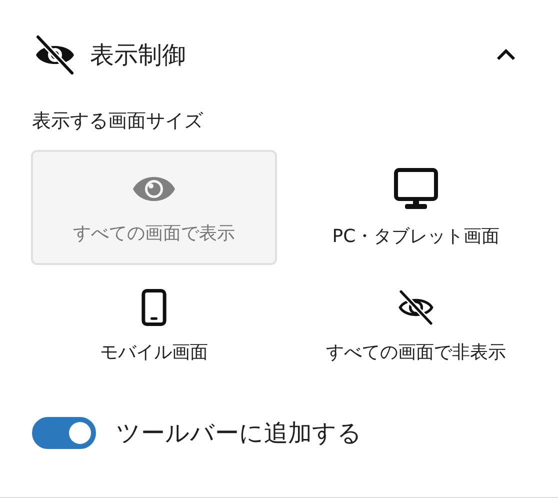 This screenshot has height=498, width=558. What do you see at coordinates (138, 55) in the screenshot?
I see `panel-title: 表示制御` at bounding box center [138, 55].